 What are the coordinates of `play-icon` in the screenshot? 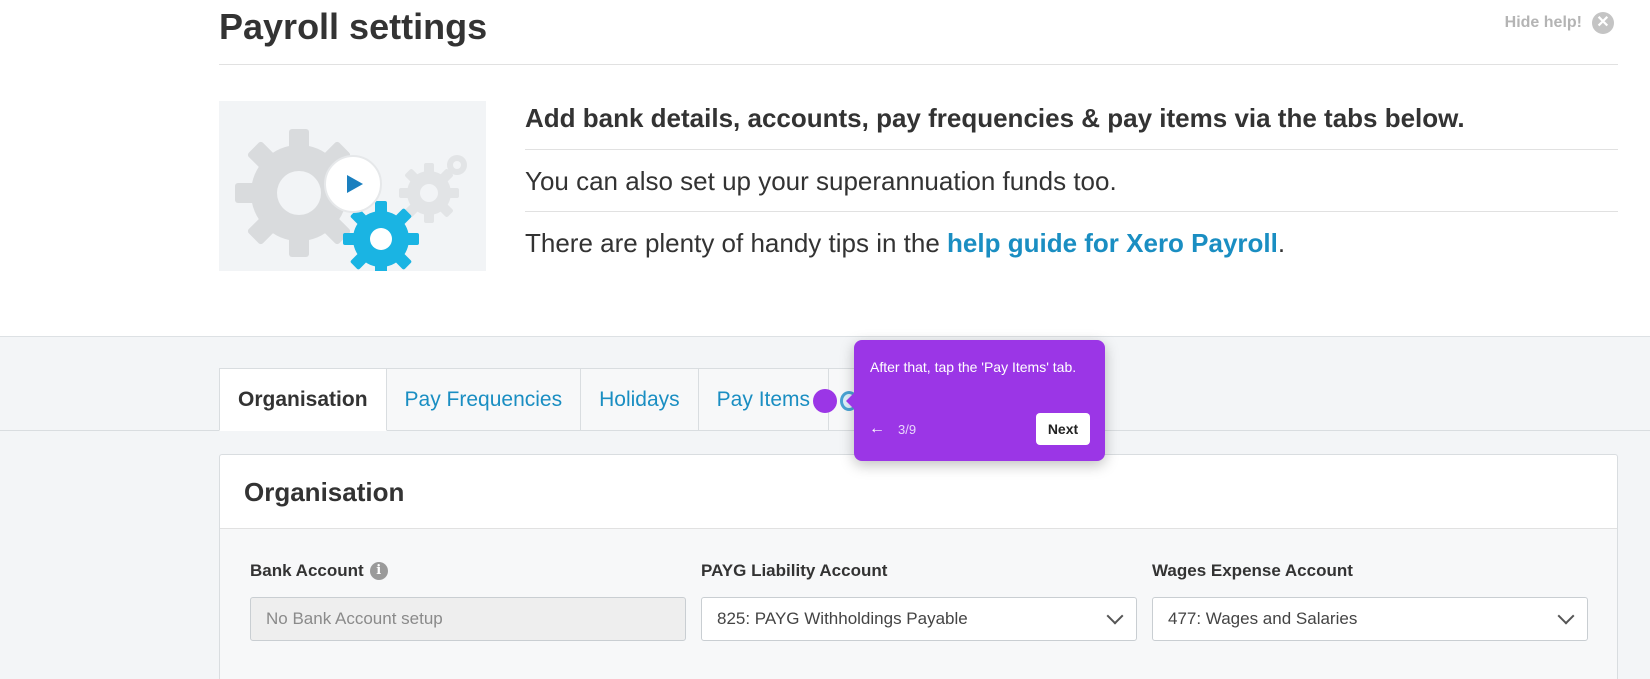 It's located at (353, 184).